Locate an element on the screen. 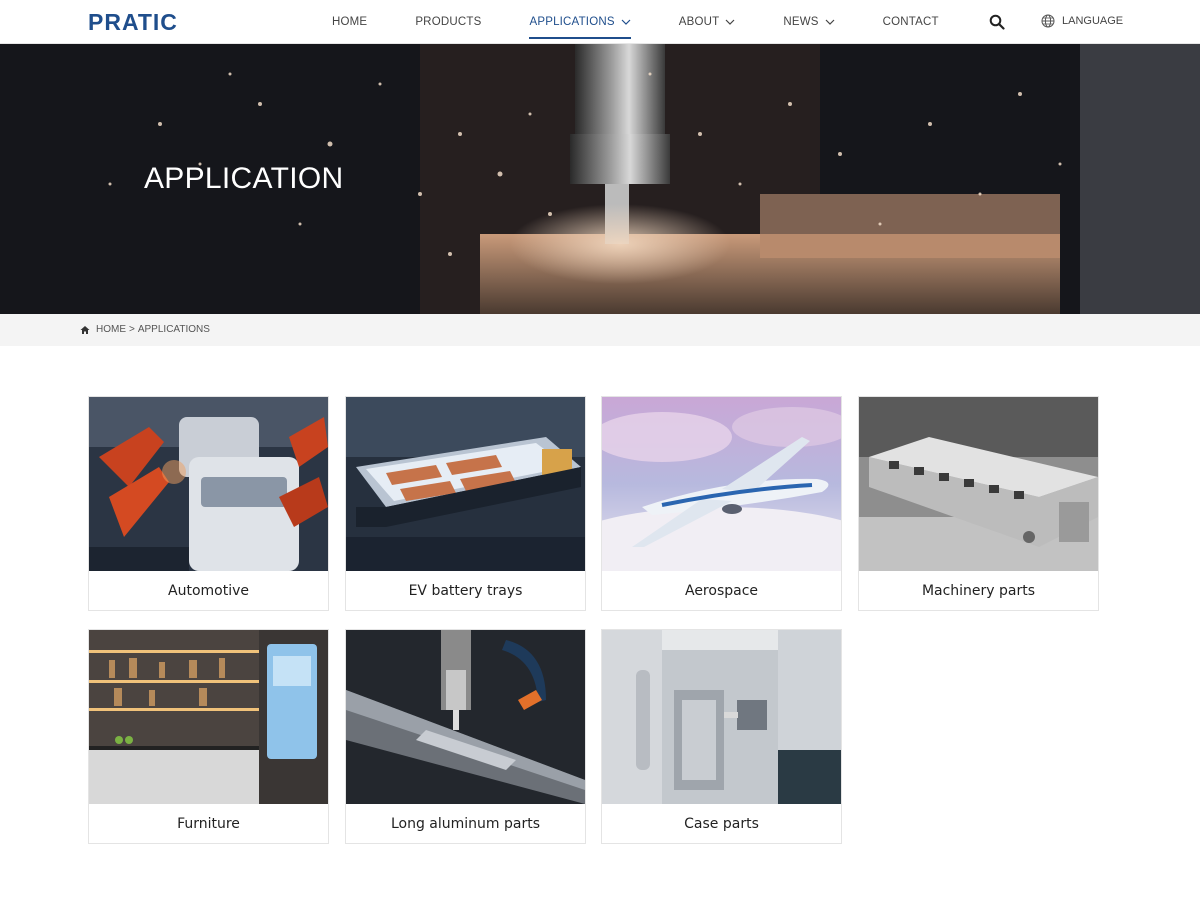  nav-about-label: ABOUT is located at coordinates (699, 22).